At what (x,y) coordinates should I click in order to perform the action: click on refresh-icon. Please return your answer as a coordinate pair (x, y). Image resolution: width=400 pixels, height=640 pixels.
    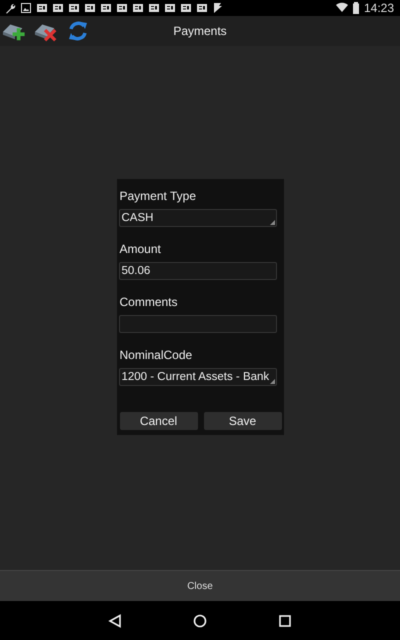
    Looking at the image, I should click on (78, 31).